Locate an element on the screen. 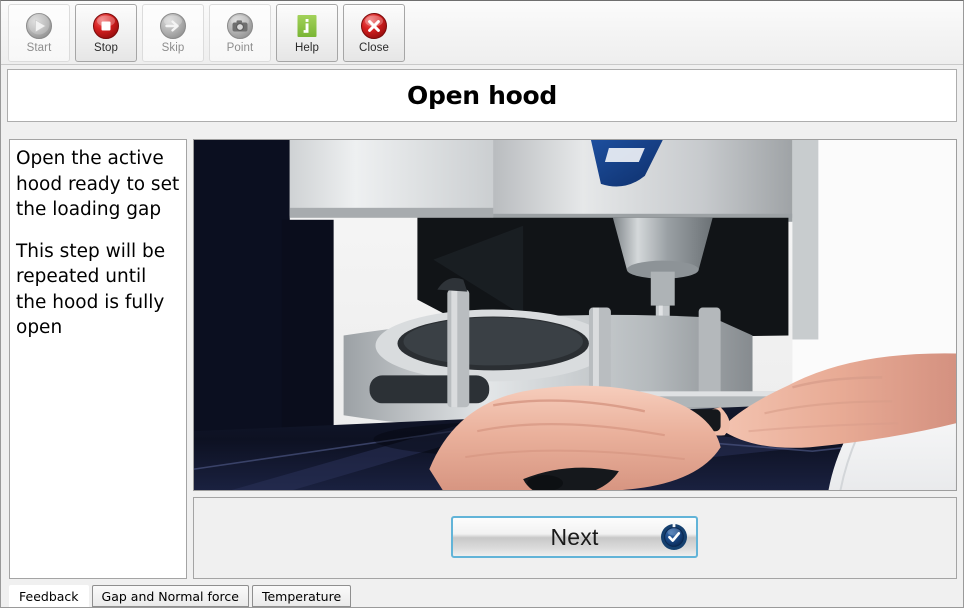  tab-gap-and-normal-force-label: Gap and Normal force is located at coordinates (170, 596).